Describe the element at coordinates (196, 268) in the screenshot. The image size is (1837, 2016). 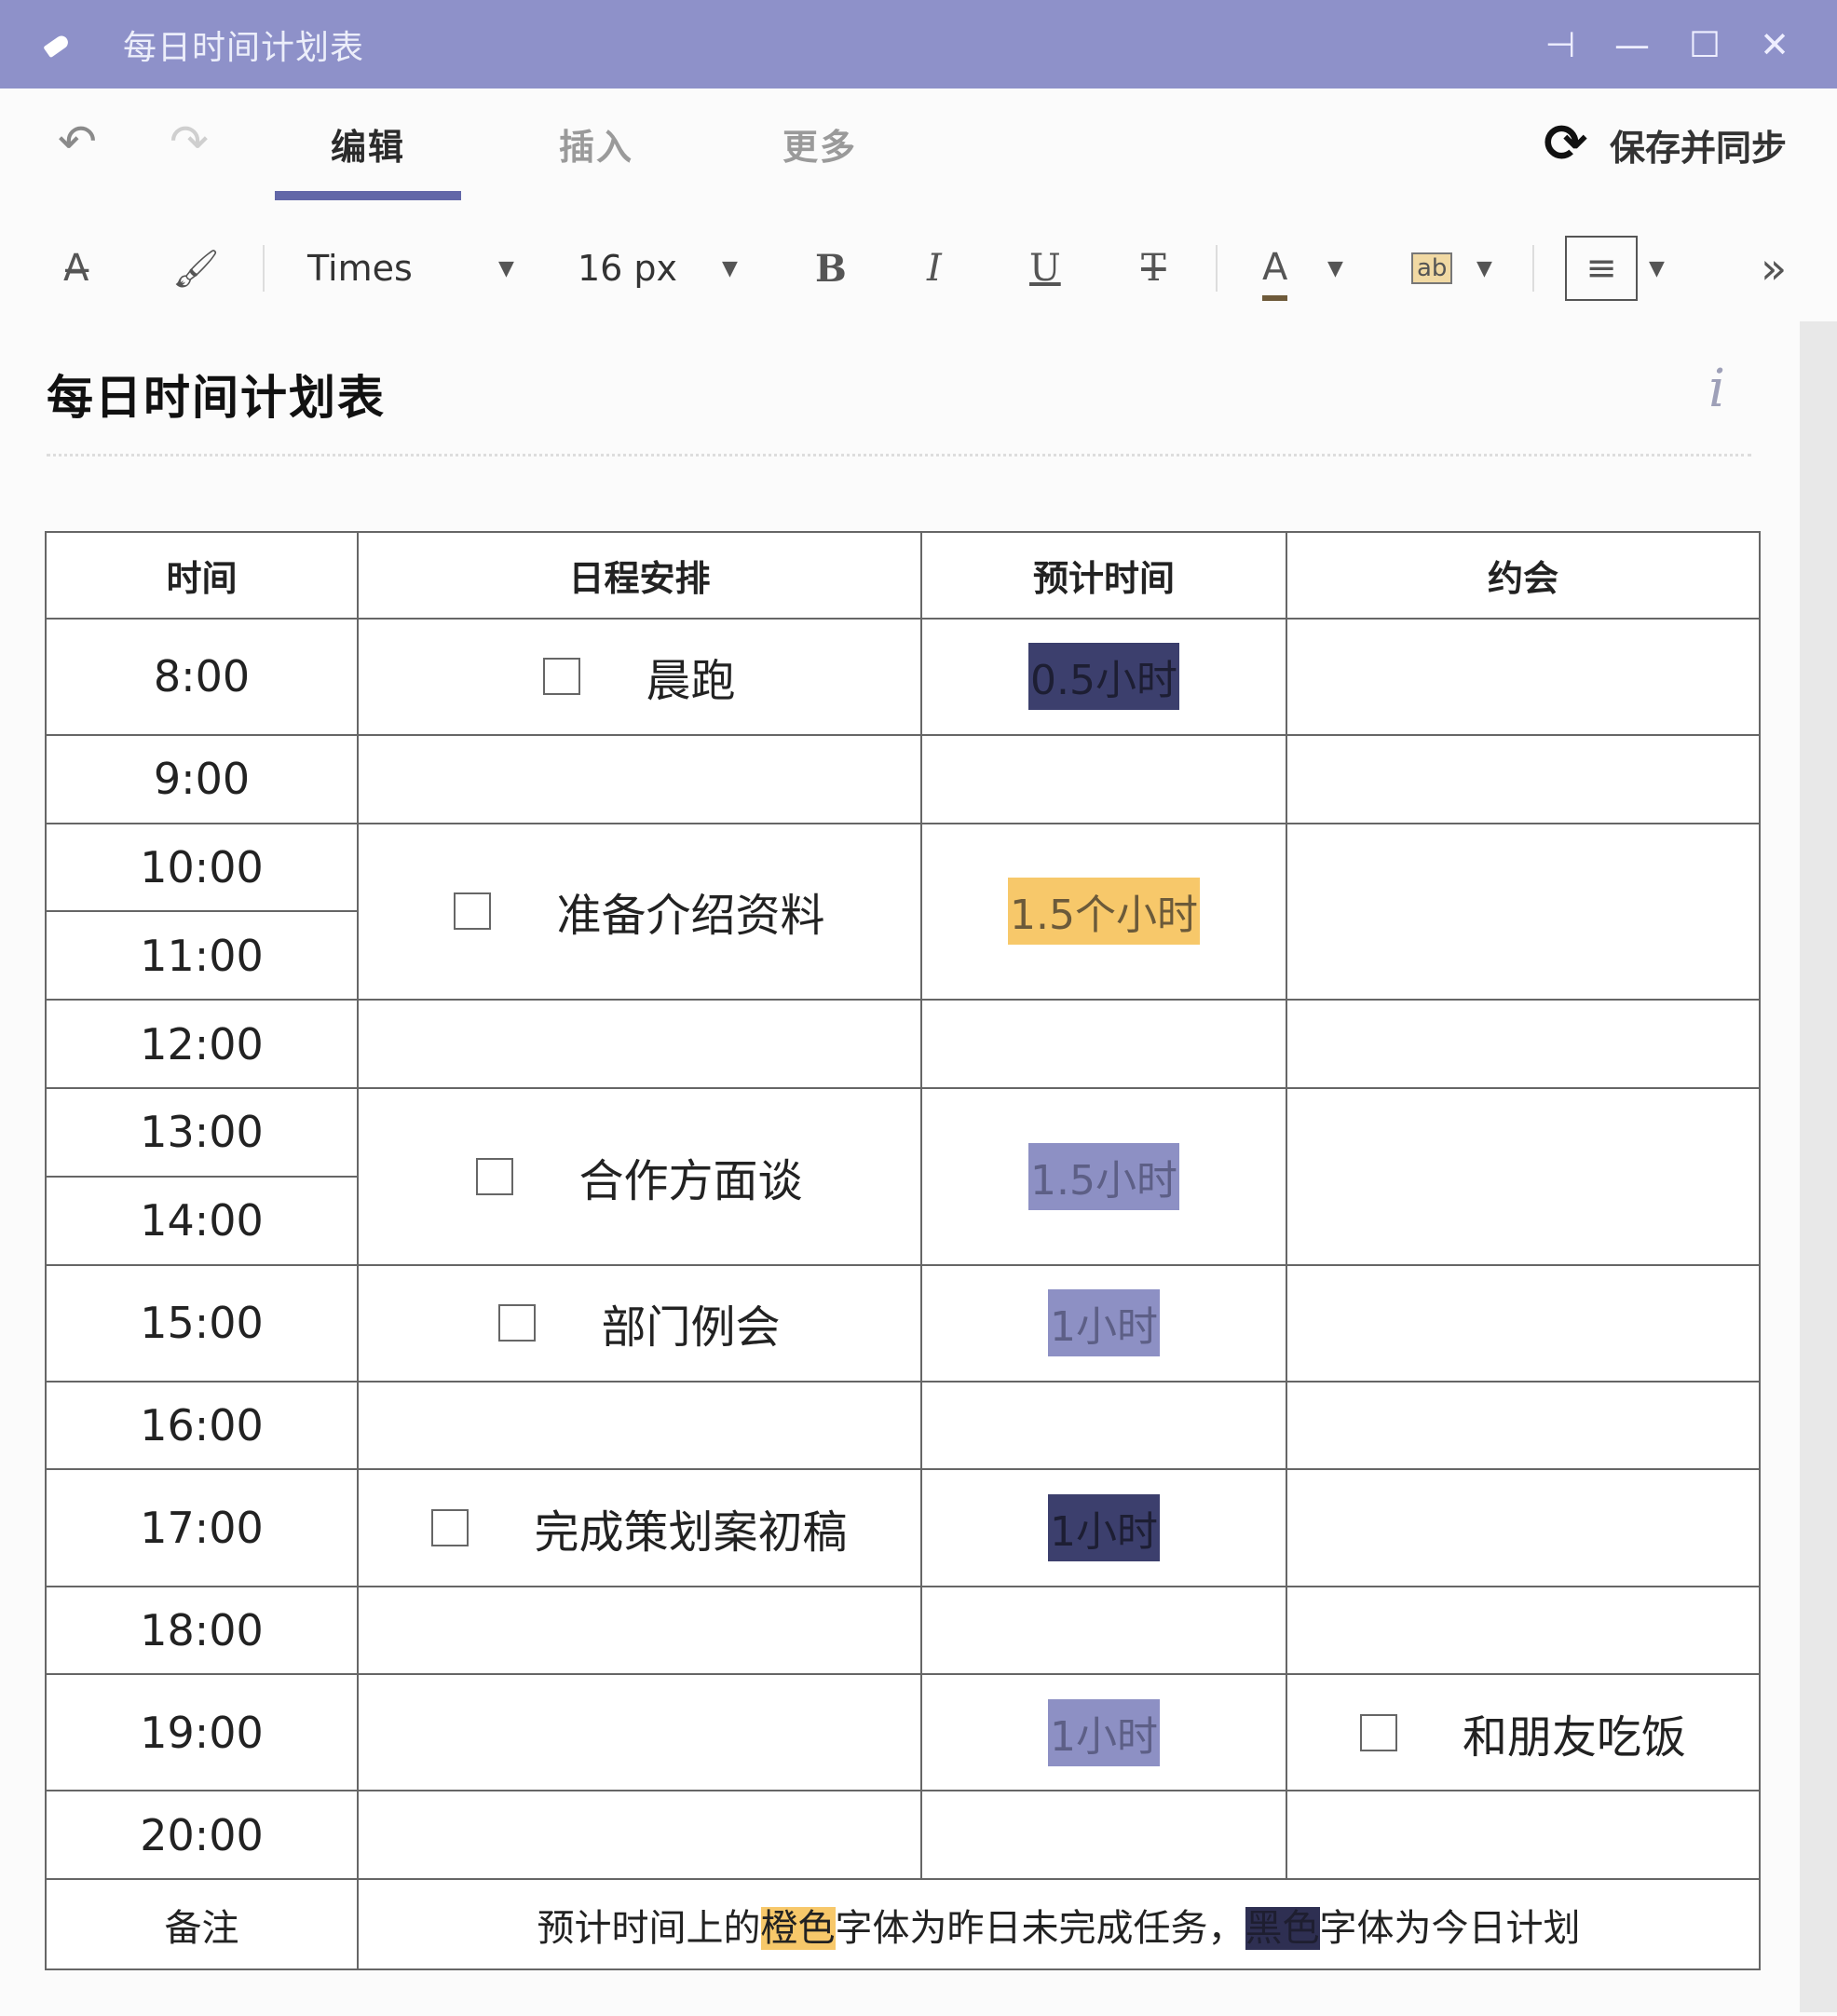
I see `format-painter-icon: 🖌` at that location.